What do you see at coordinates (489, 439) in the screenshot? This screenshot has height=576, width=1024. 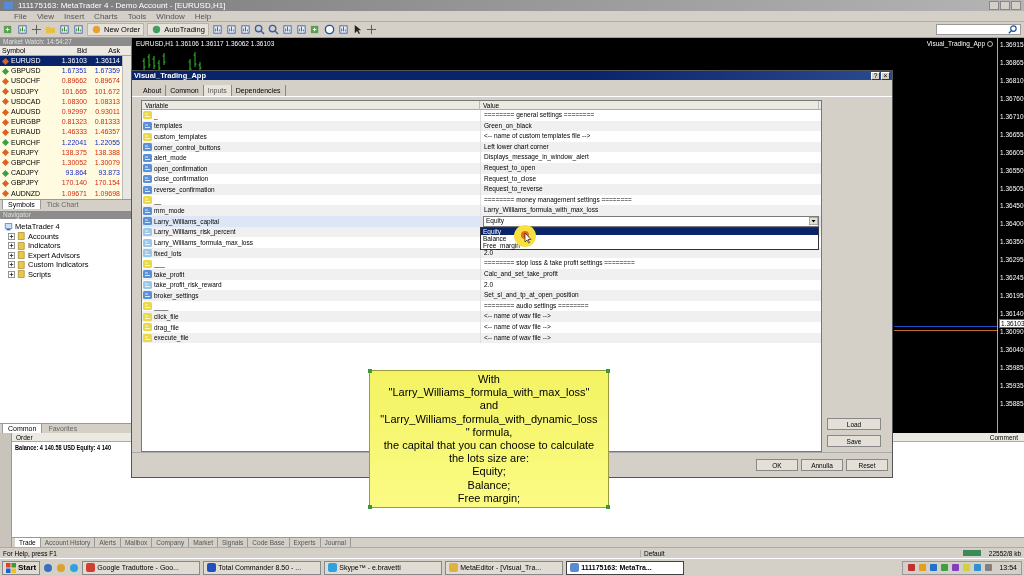 I see `callout-text: With "Larry_Williams_formula_with_max_loss" and "Larry_Williams_formula_with_dynamic_loss " formula, the capital that you can choose to calculate the lots size are: Equity; Balance; Free margin;` at bounding box center [489, 439].